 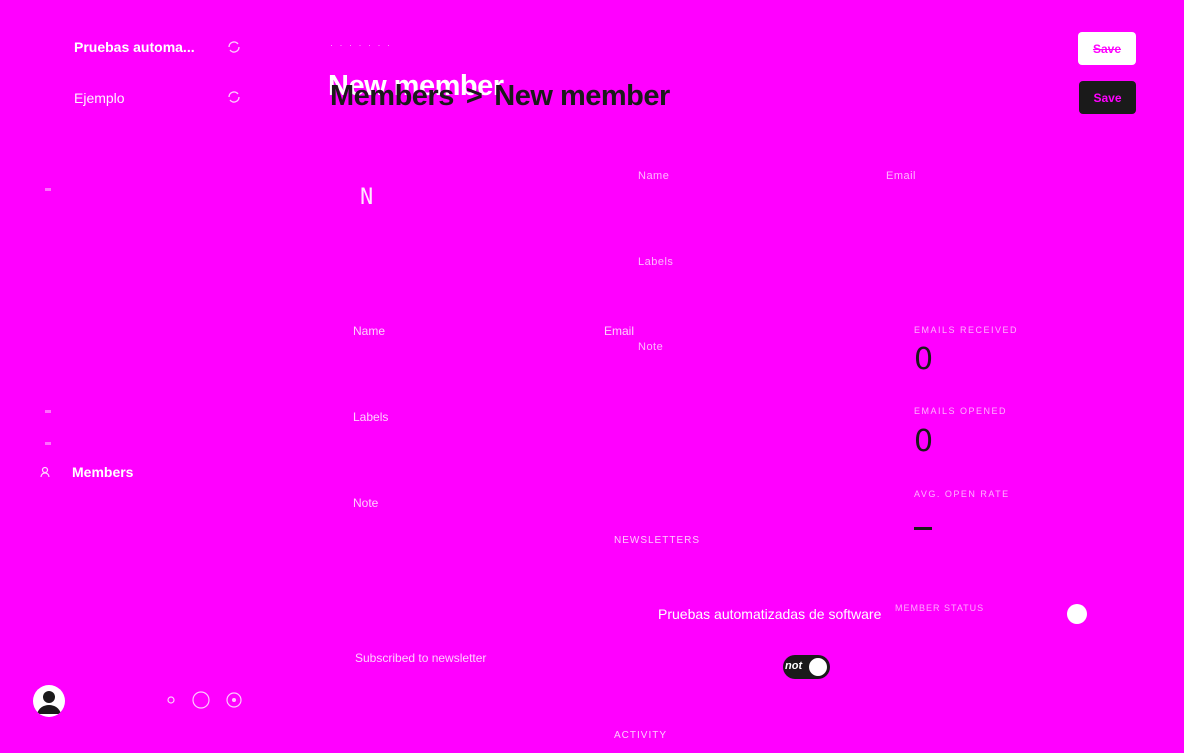 What do you see at coordinates (371, 417) in the screenshot?
I see `labels-label: Labels` at bounding box center [371, 417].